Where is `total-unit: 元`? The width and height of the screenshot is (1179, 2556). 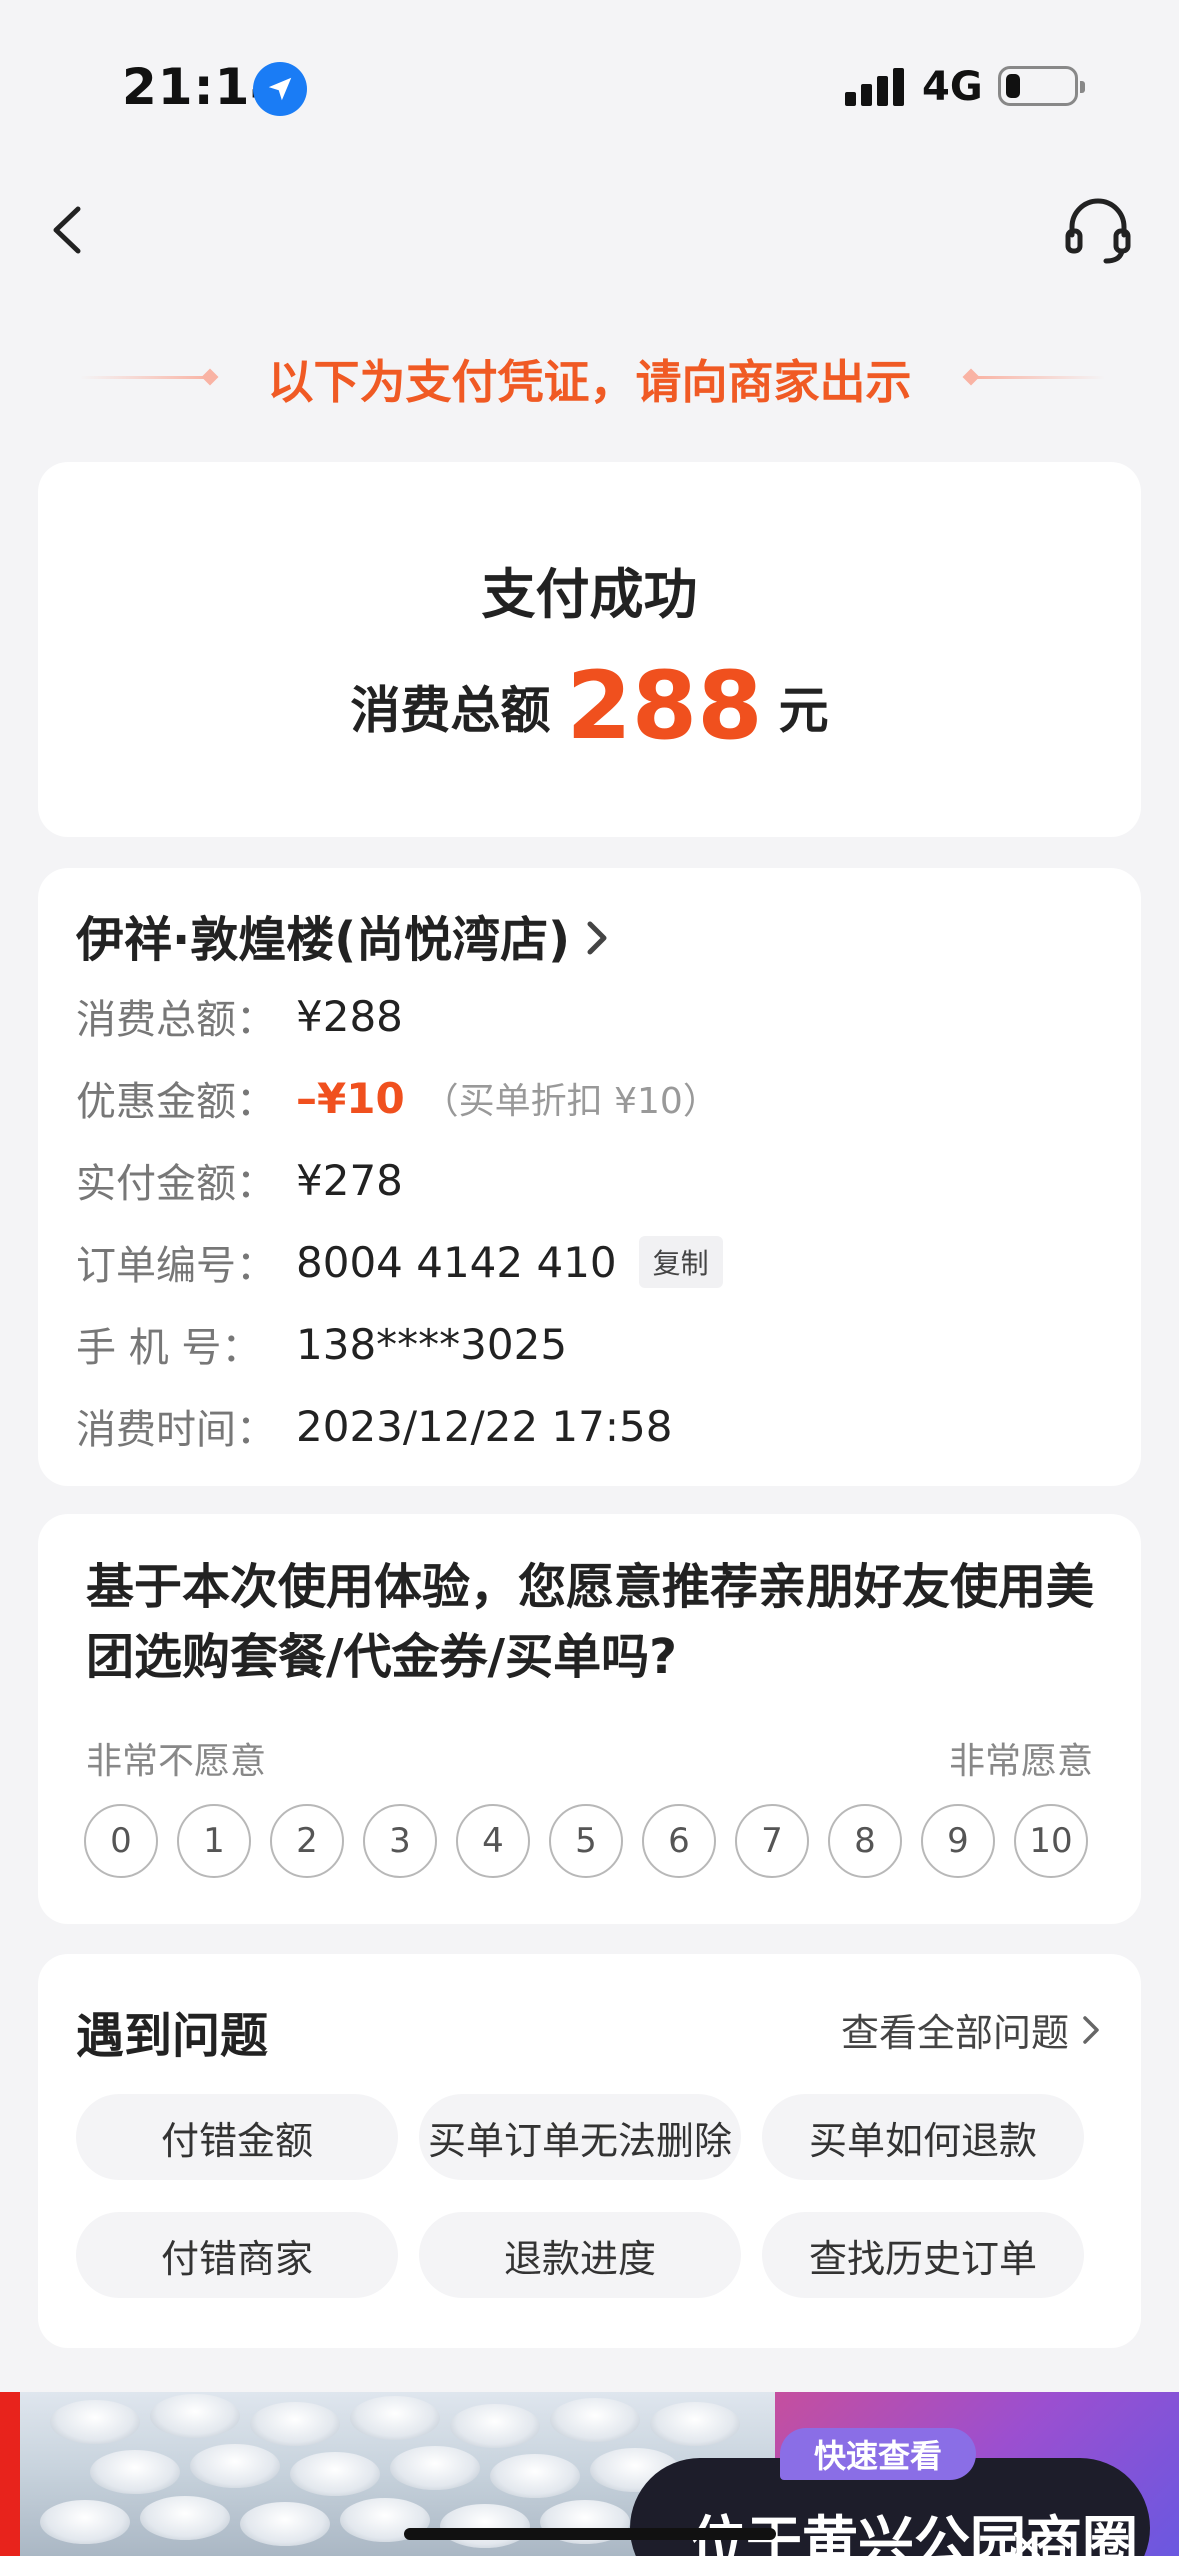
total-unit: 元 is located at coordinates (803, 710).